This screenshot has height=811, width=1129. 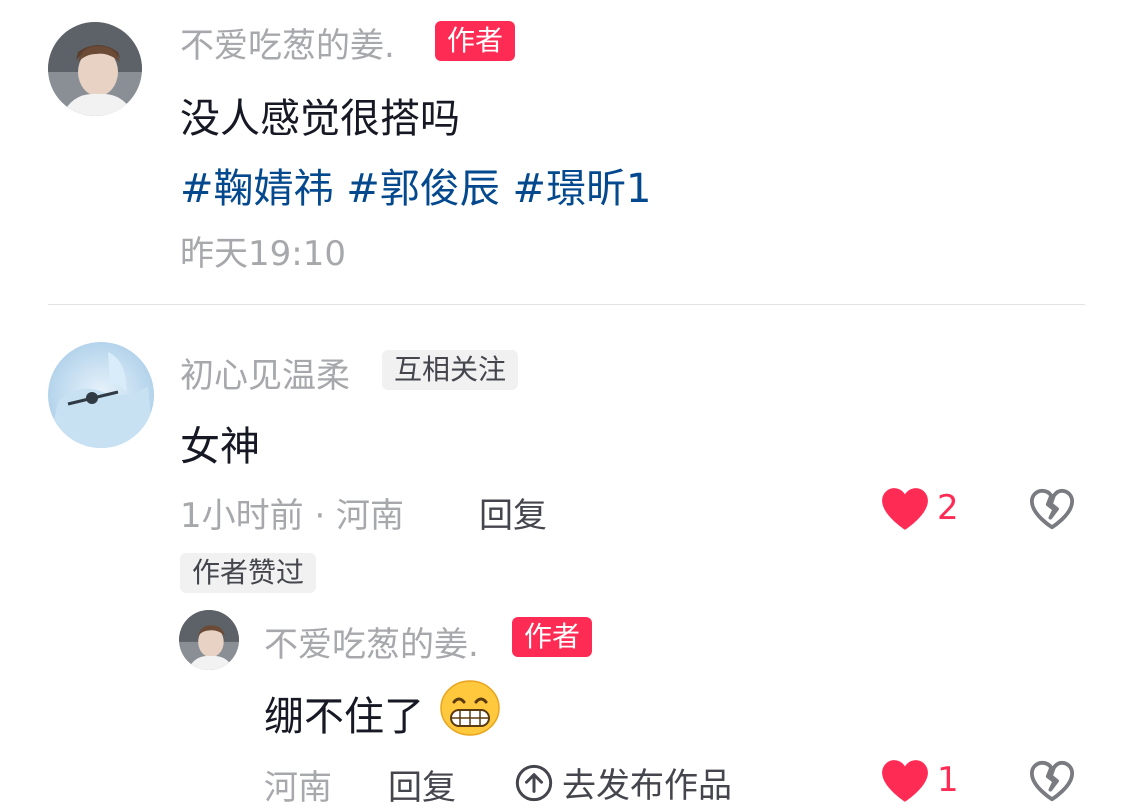 What do you see at coordinates (566, 304) in the screenshot?
I see `divider` at bounding box center [566, 304].